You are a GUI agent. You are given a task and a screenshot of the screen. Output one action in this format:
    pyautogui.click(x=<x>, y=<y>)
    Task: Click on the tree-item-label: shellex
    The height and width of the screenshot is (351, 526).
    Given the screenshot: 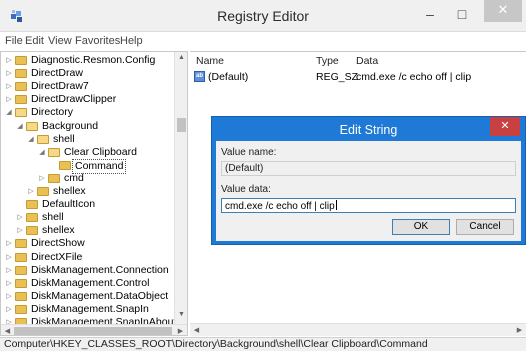 What is the action you would take?
    pyautogui.click(x=58, y=230)
    